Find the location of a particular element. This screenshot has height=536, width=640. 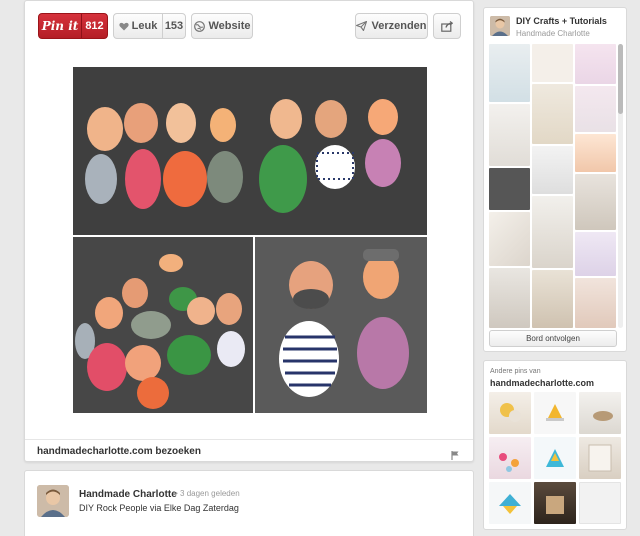

other-pins-grid is located at coordinates (556, 459).